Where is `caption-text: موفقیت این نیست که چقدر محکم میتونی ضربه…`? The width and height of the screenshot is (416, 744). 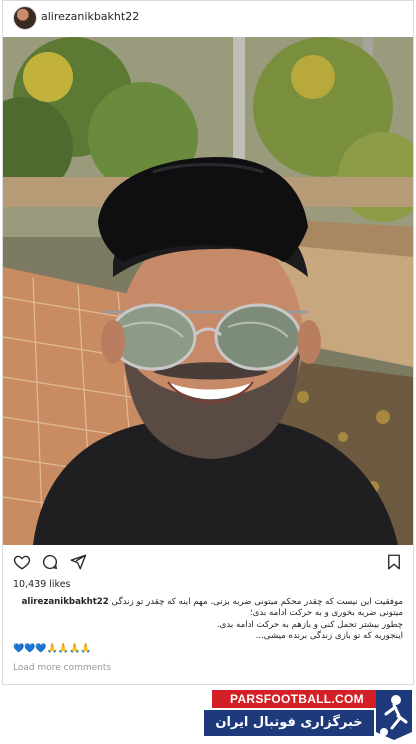
caption-text: موفقیت این نیست که چقدر محکم میتونی ضربه… is located at coordinates (257, 602).